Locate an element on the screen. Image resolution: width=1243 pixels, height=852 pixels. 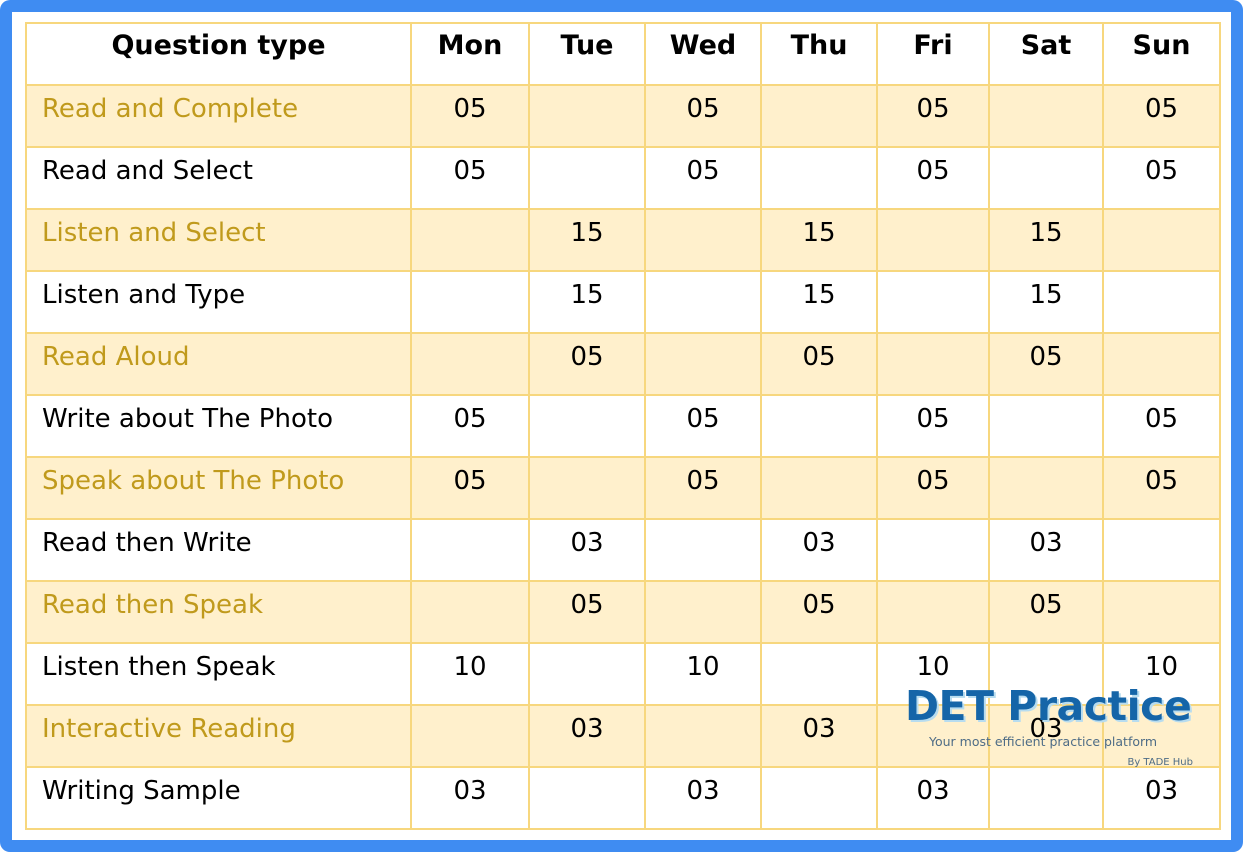
count-cell-thu: 15 is located at coordinates (819, 240).